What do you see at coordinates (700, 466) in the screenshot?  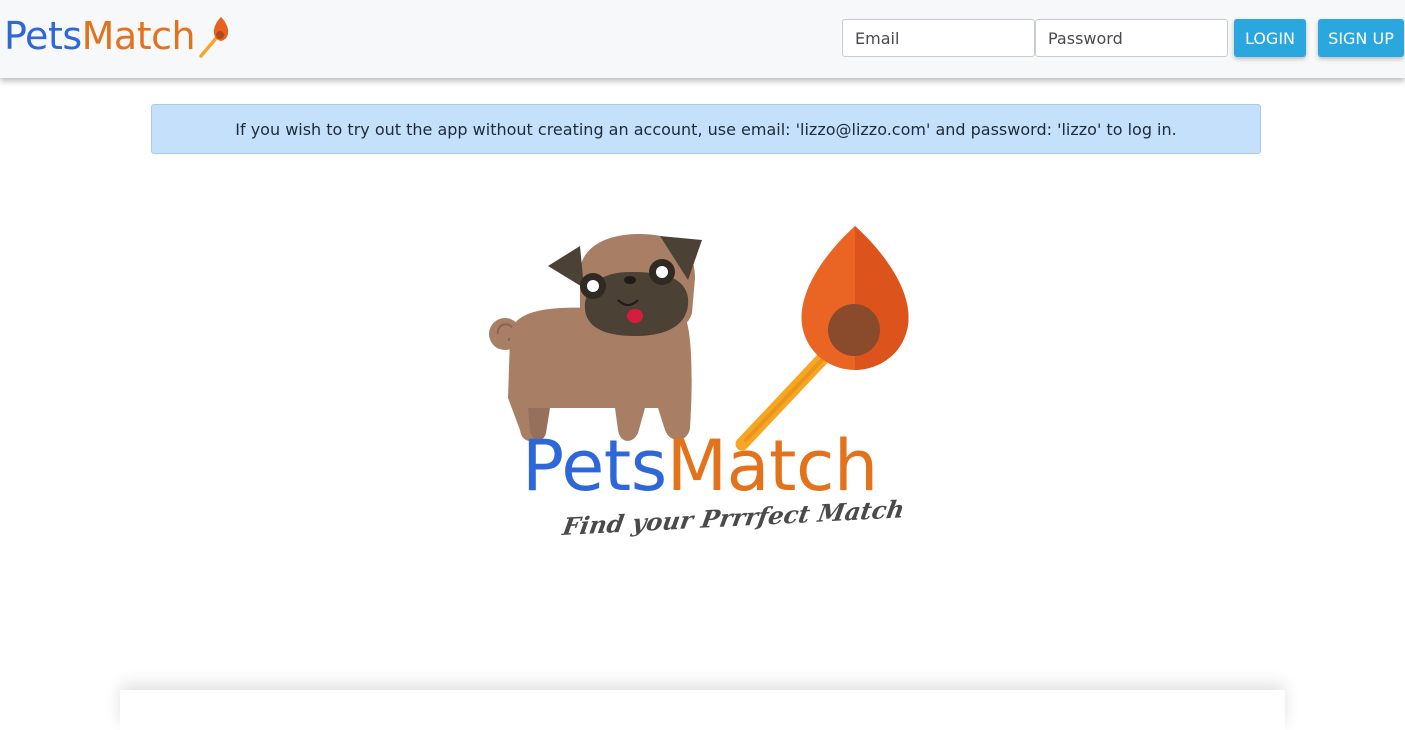 I see `hero-title: PetsMatch` at bounding box center [700, 466].